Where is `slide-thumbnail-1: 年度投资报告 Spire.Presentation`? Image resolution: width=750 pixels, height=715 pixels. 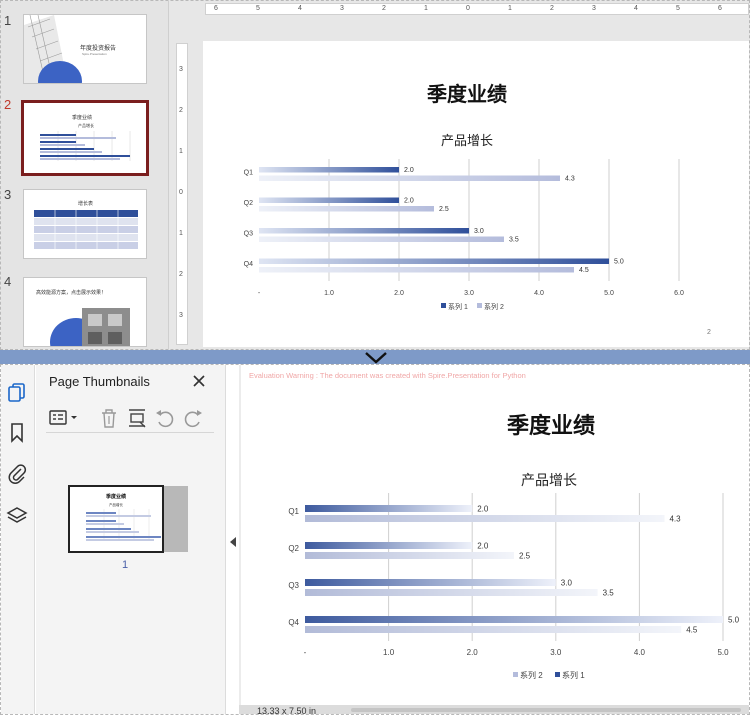 slide-thumbnail-1: 年度投资报告 Spire.Presentation is located at coordinates (85, 49).